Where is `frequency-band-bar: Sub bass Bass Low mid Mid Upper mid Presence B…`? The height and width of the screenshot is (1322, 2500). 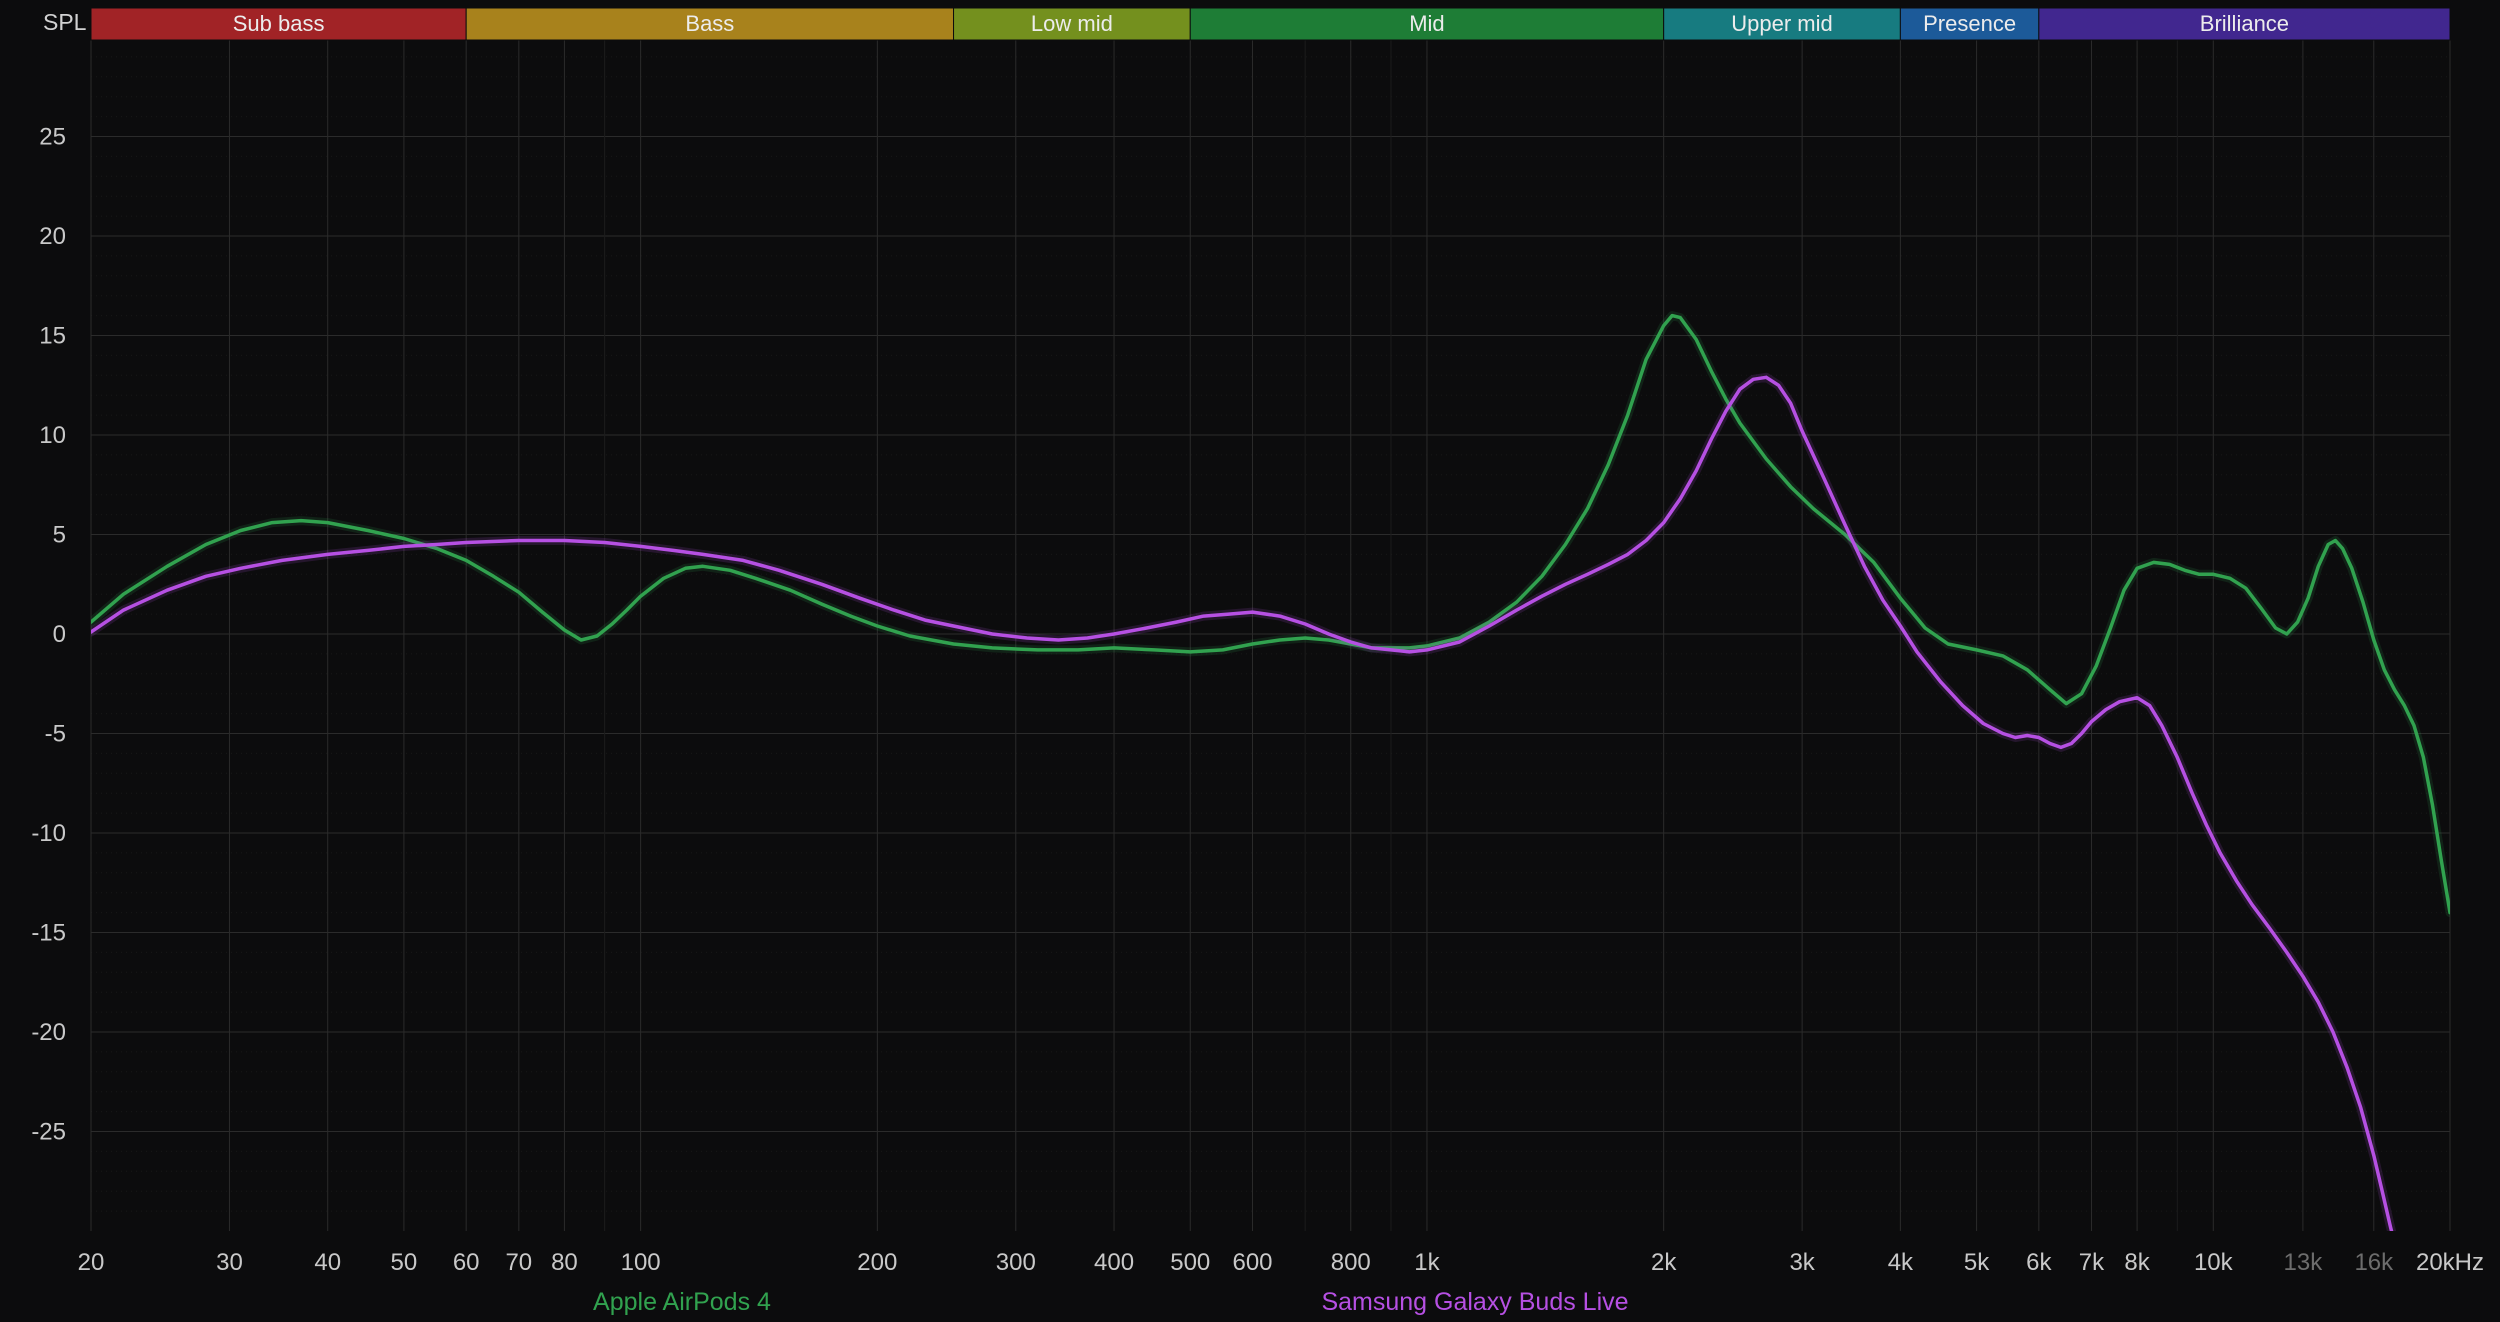 frequency-band-bar: Sub bass Bass Low mid Mid Upper mid Presence B… is located at coordinates (1270, 24).